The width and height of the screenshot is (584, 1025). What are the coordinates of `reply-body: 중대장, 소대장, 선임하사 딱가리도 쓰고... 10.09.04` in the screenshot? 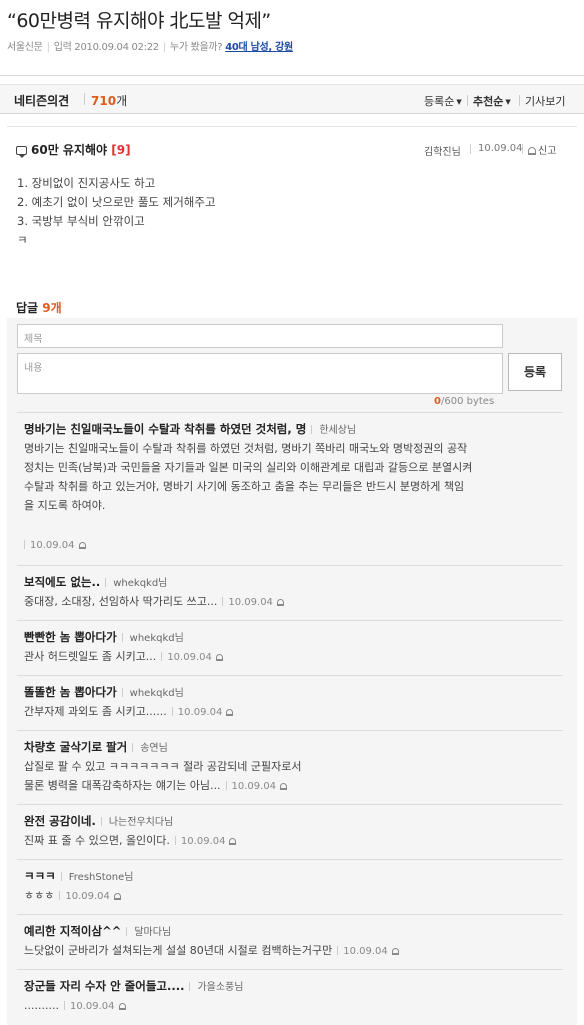 It's located at (289, 602).